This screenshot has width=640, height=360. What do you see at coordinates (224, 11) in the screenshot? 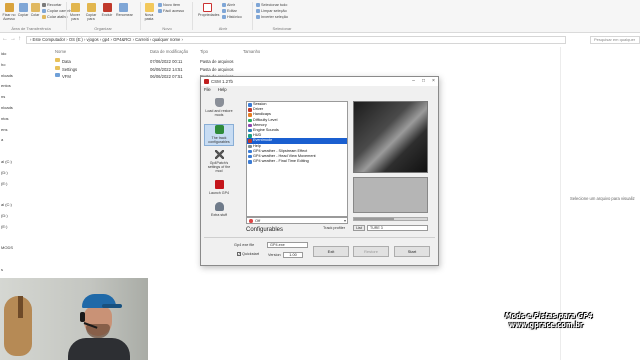
I see `edit-icon` at bounding box center [224, 11].